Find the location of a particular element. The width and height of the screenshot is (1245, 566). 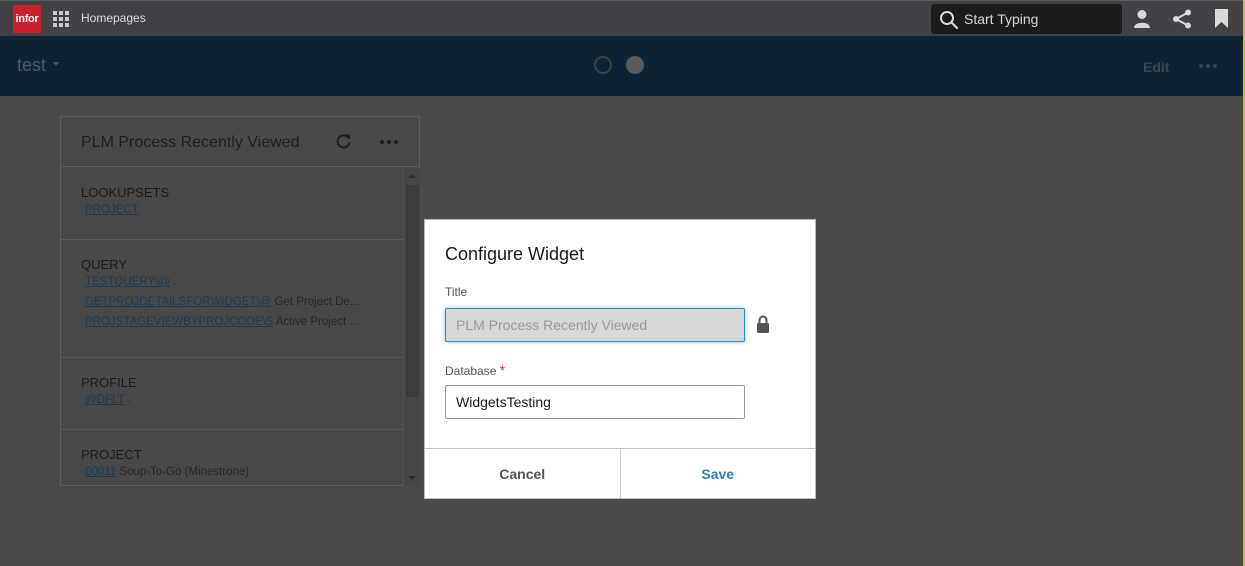

database-field-label: Database * is located at coordinates (475, 370).